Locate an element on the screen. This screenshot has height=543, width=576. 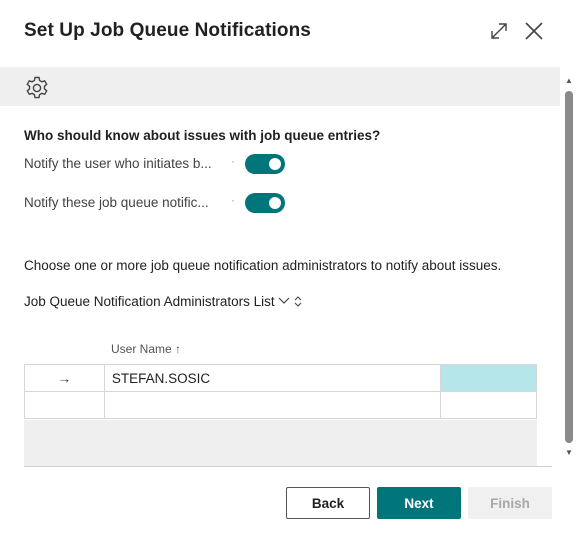
chevron-down-icon is located at coordinates (284, 302).